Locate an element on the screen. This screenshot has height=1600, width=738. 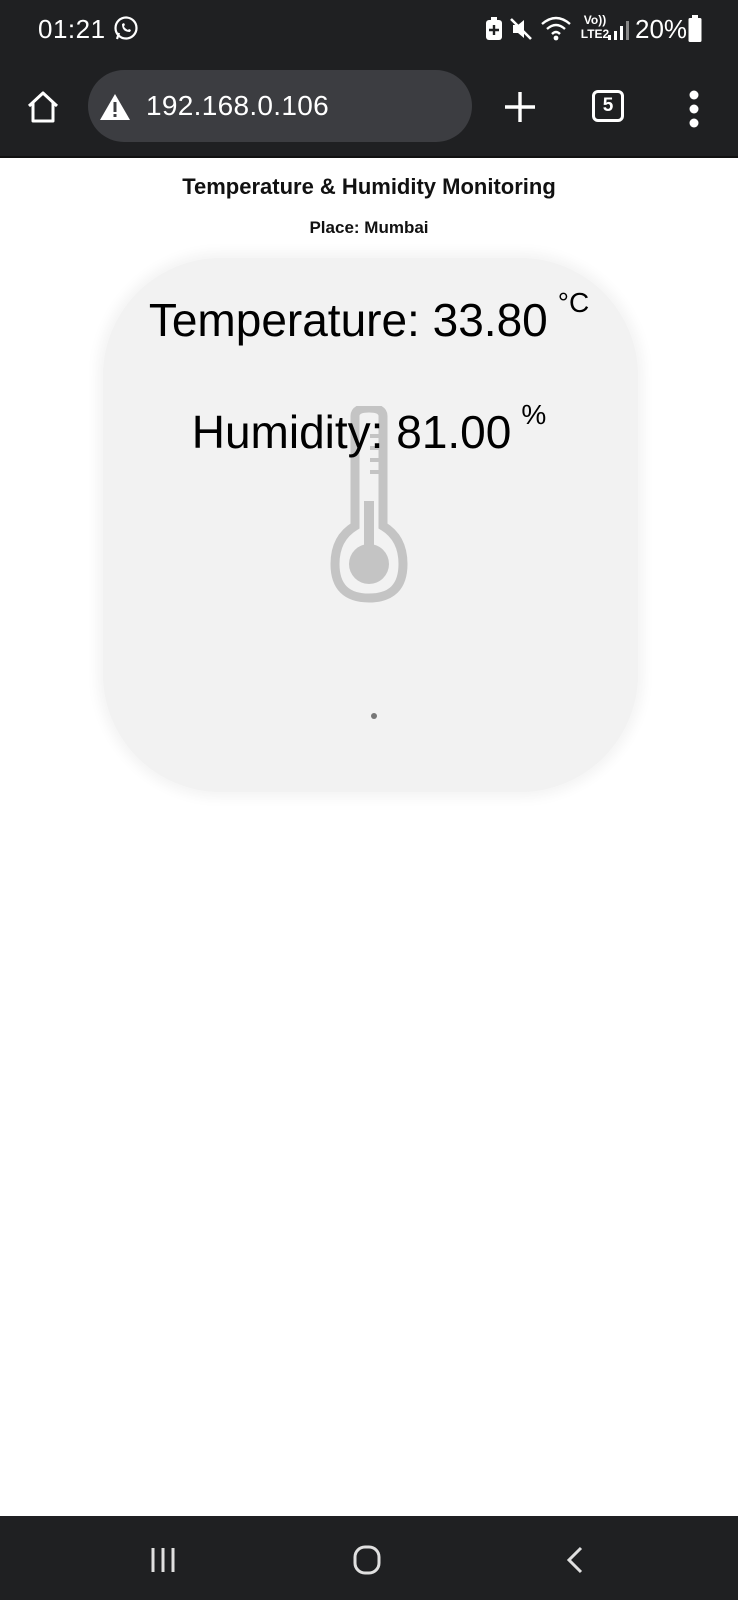
thermometer-icon is located at coordinates (371, 590).